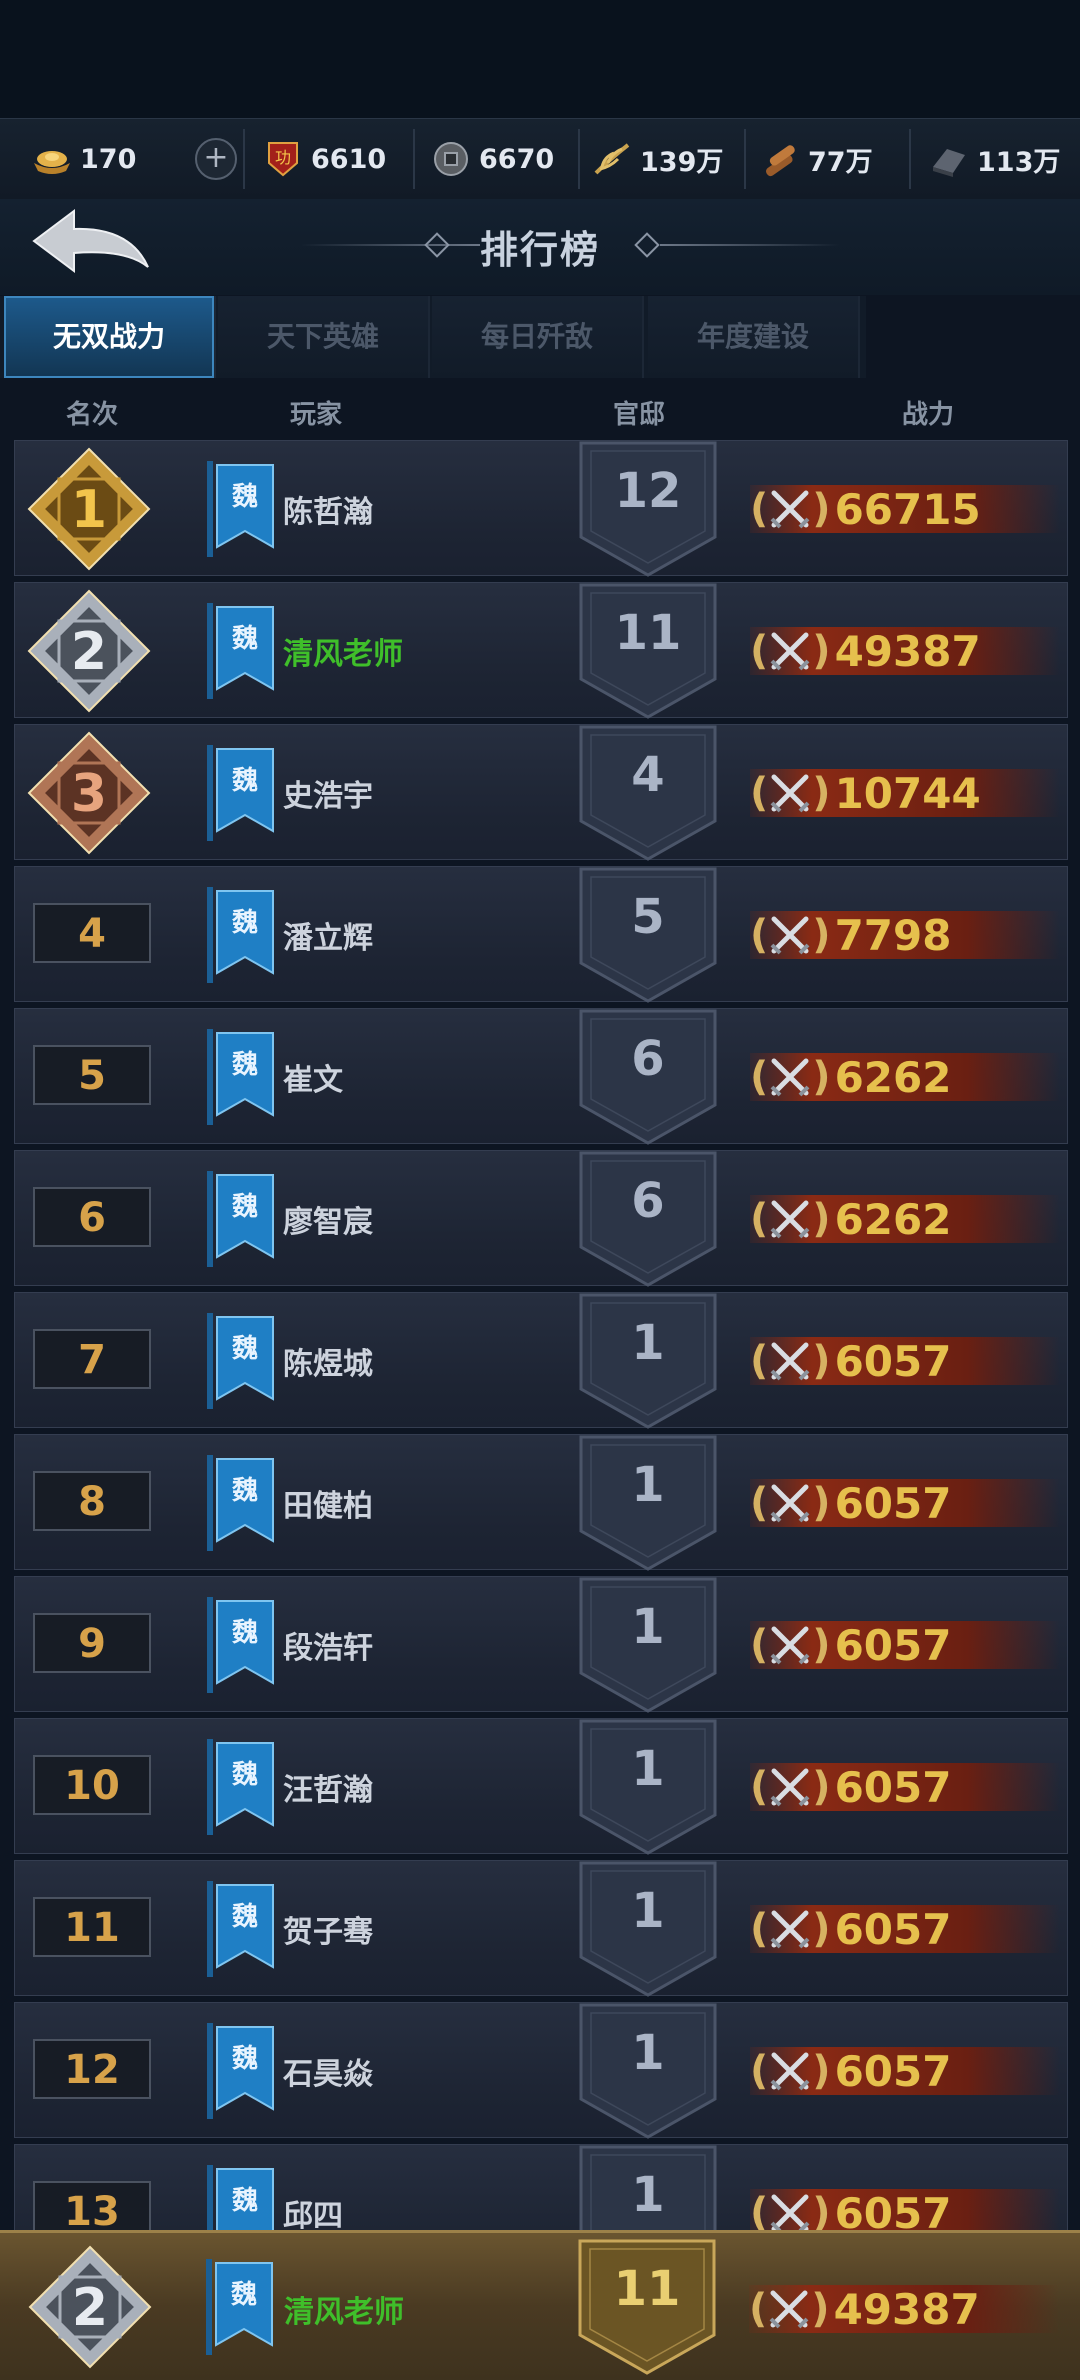 The height and width of the screenshot is (2380, 1080). Describe the element at coordinates (110, 337) in the screenshot. I see `tab-peerless-power: 无双战力` at that location.